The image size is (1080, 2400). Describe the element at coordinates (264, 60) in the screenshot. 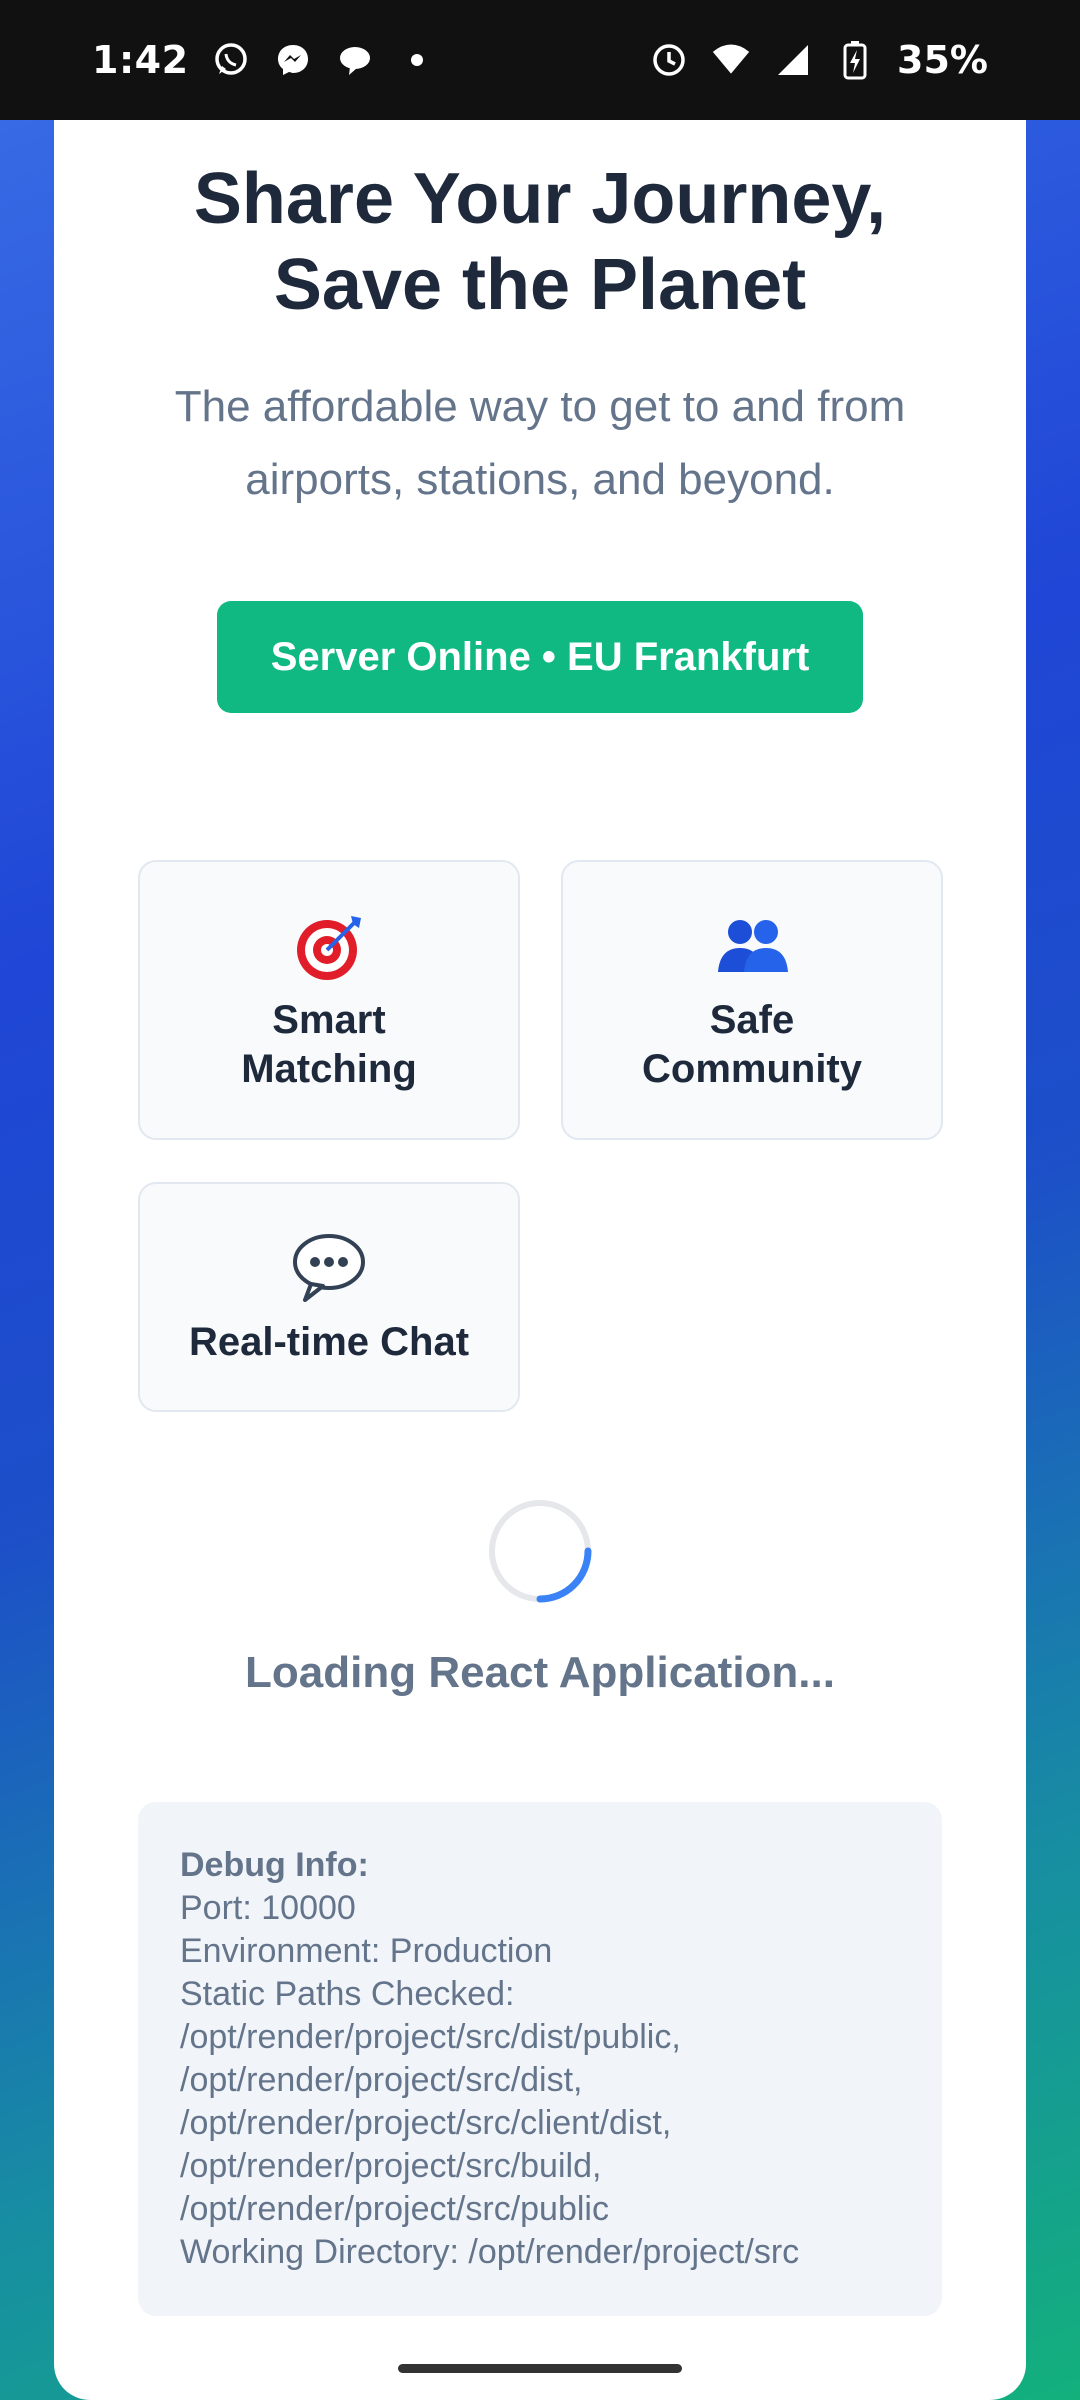

I see `status-bar-left: 1:42` at that location.